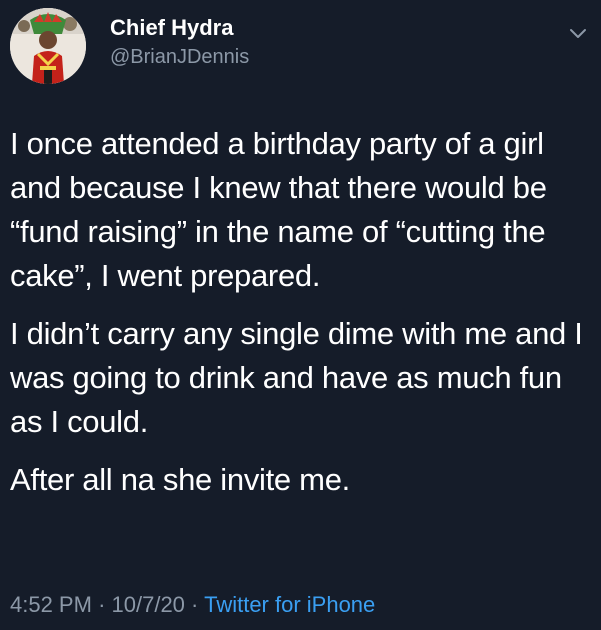  What do you see at coordinates (180, 479) in the screenshot?
I see `tweet-paragraph: After all na she invite me.` at bounding box center [180, 479].